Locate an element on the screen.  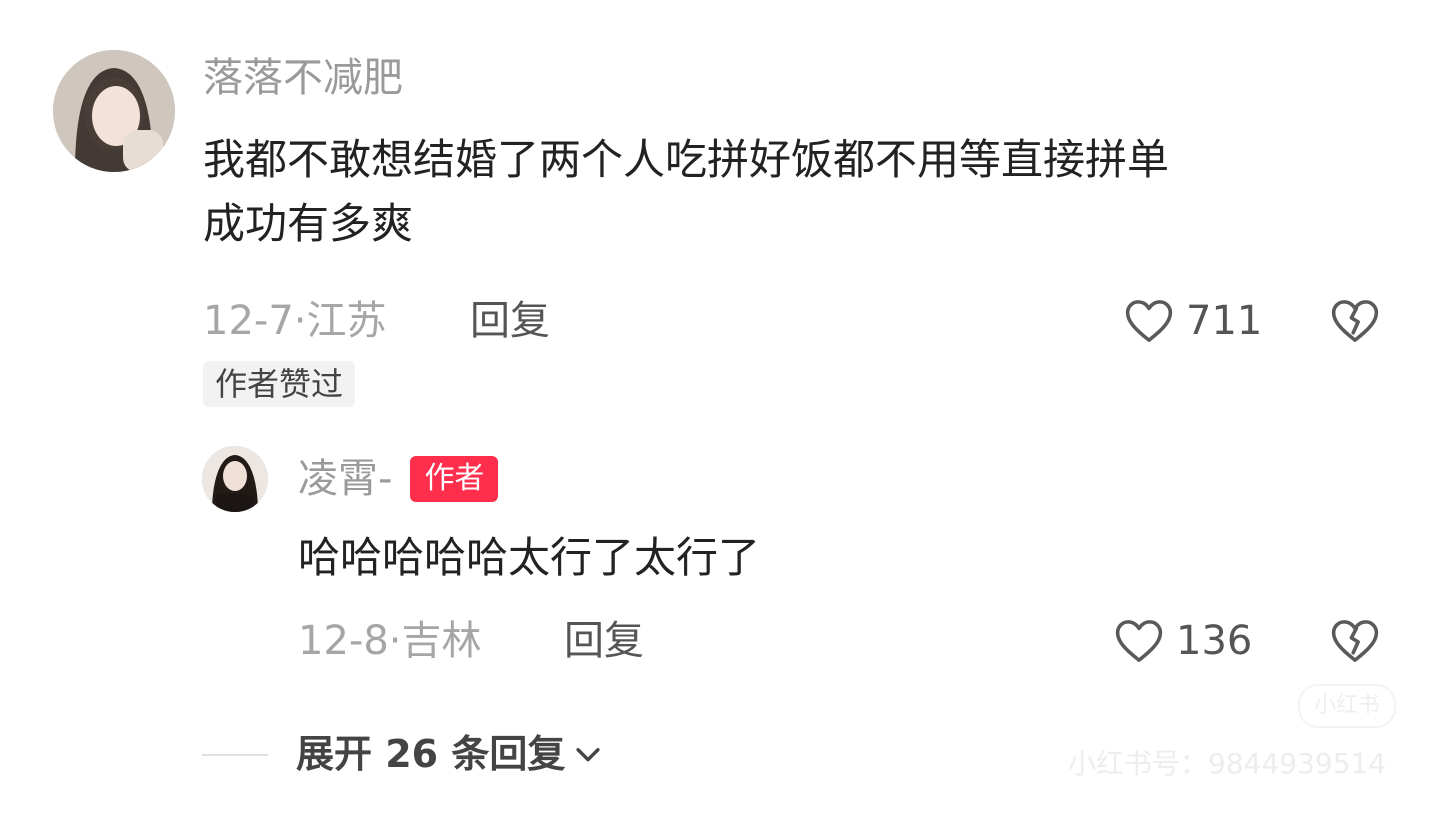
comment-like-count: 711 is located at coordinates (1224, 321).